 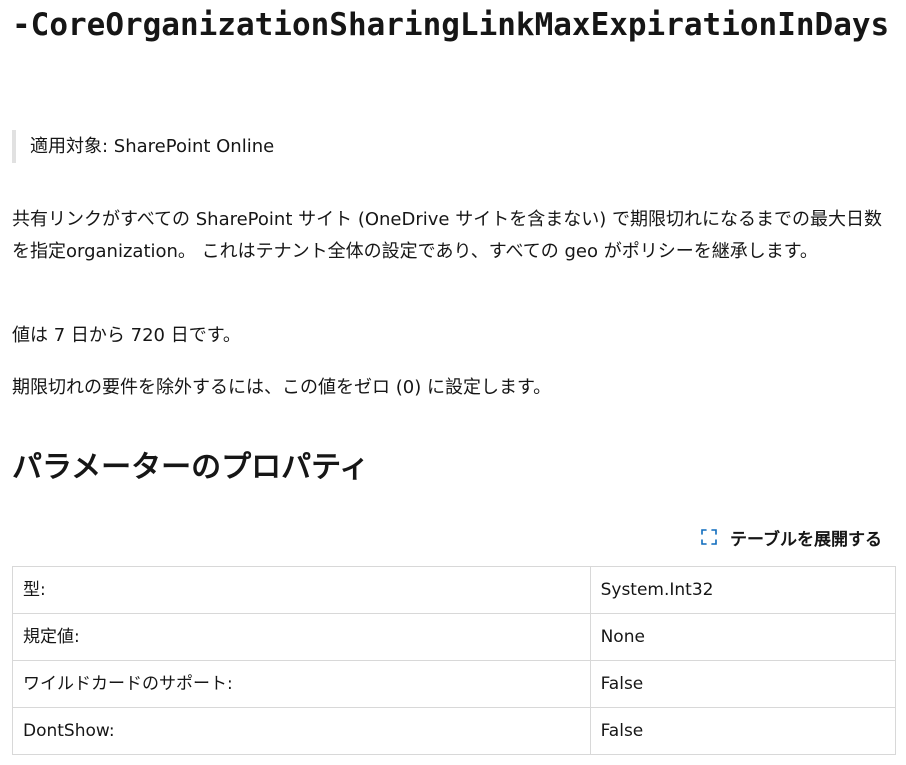 I want to click on expand-table-label: テーブルを展開する, so click(x=806, y=539).